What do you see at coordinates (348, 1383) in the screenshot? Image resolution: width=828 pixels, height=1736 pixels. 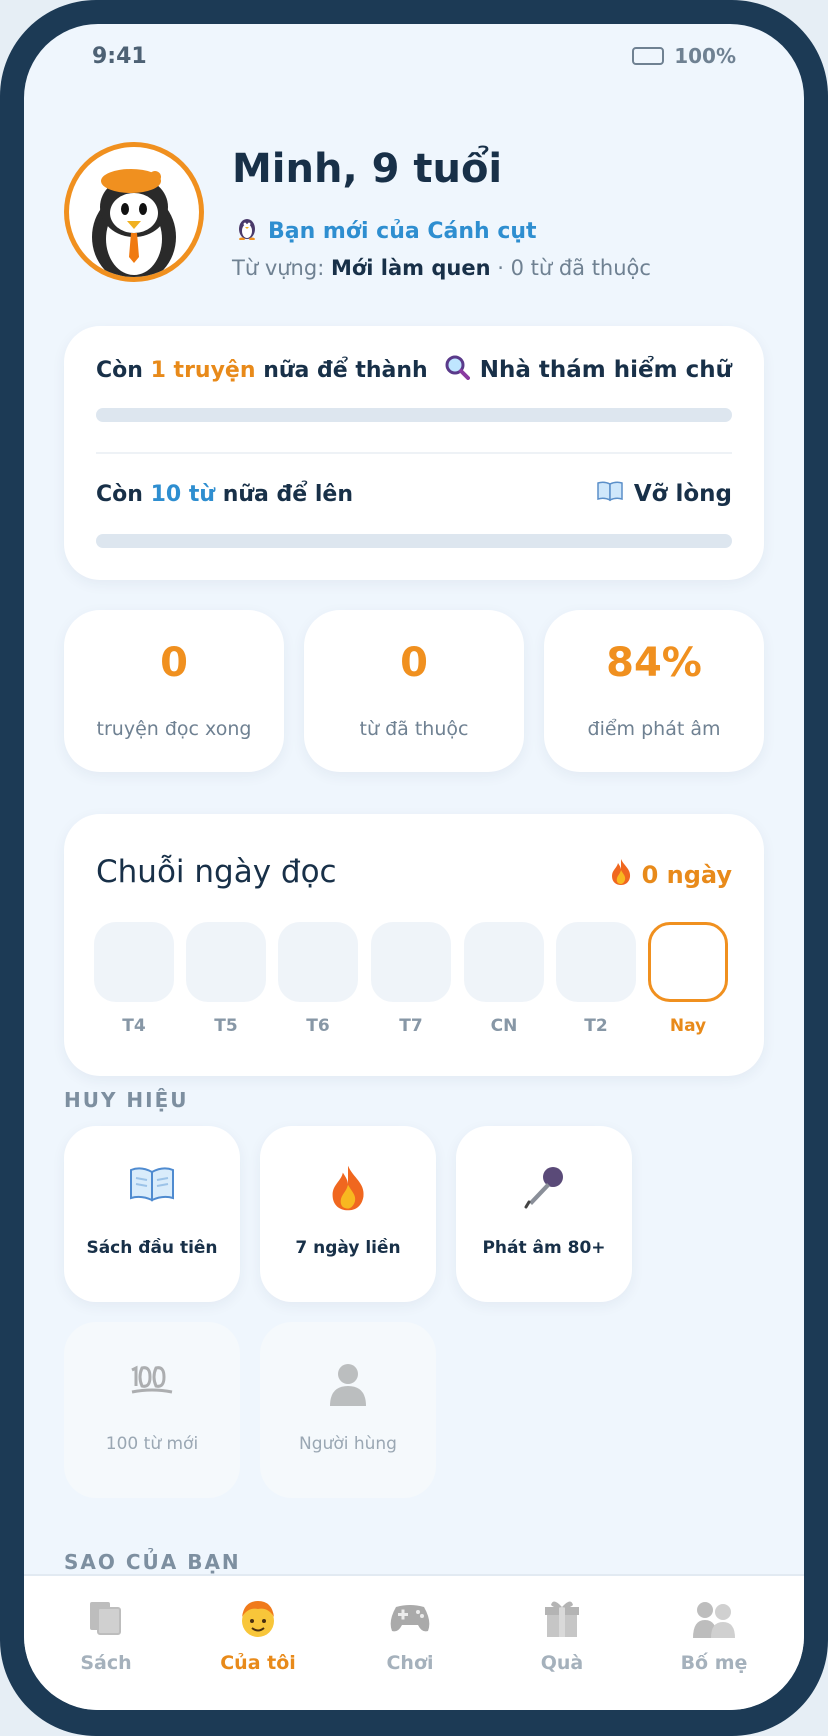 I see `person-icon` at bounding box center [348, 1383].